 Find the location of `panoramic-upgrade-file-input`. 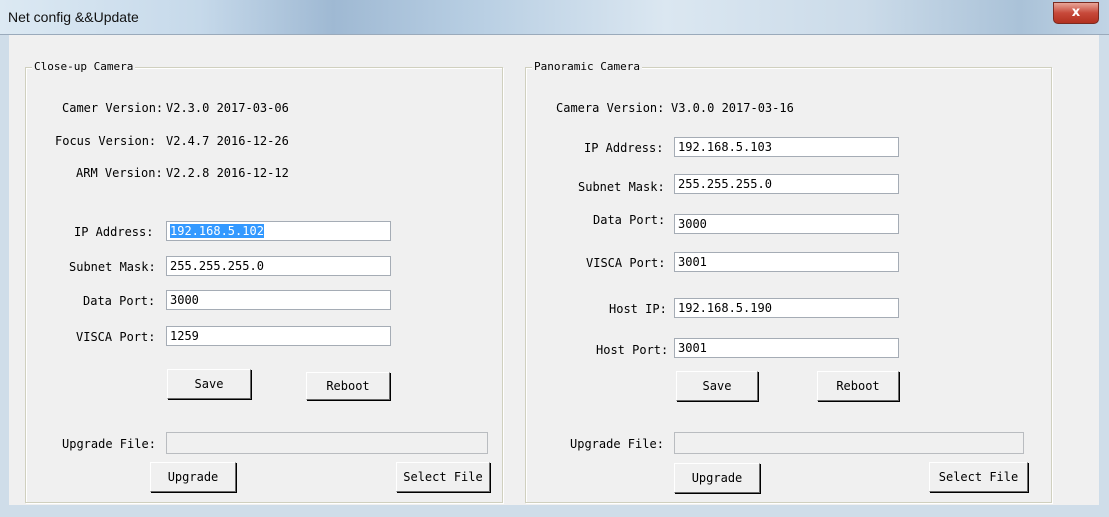

panoramic-upgrade-file-input is located at coordinates (849, 443).